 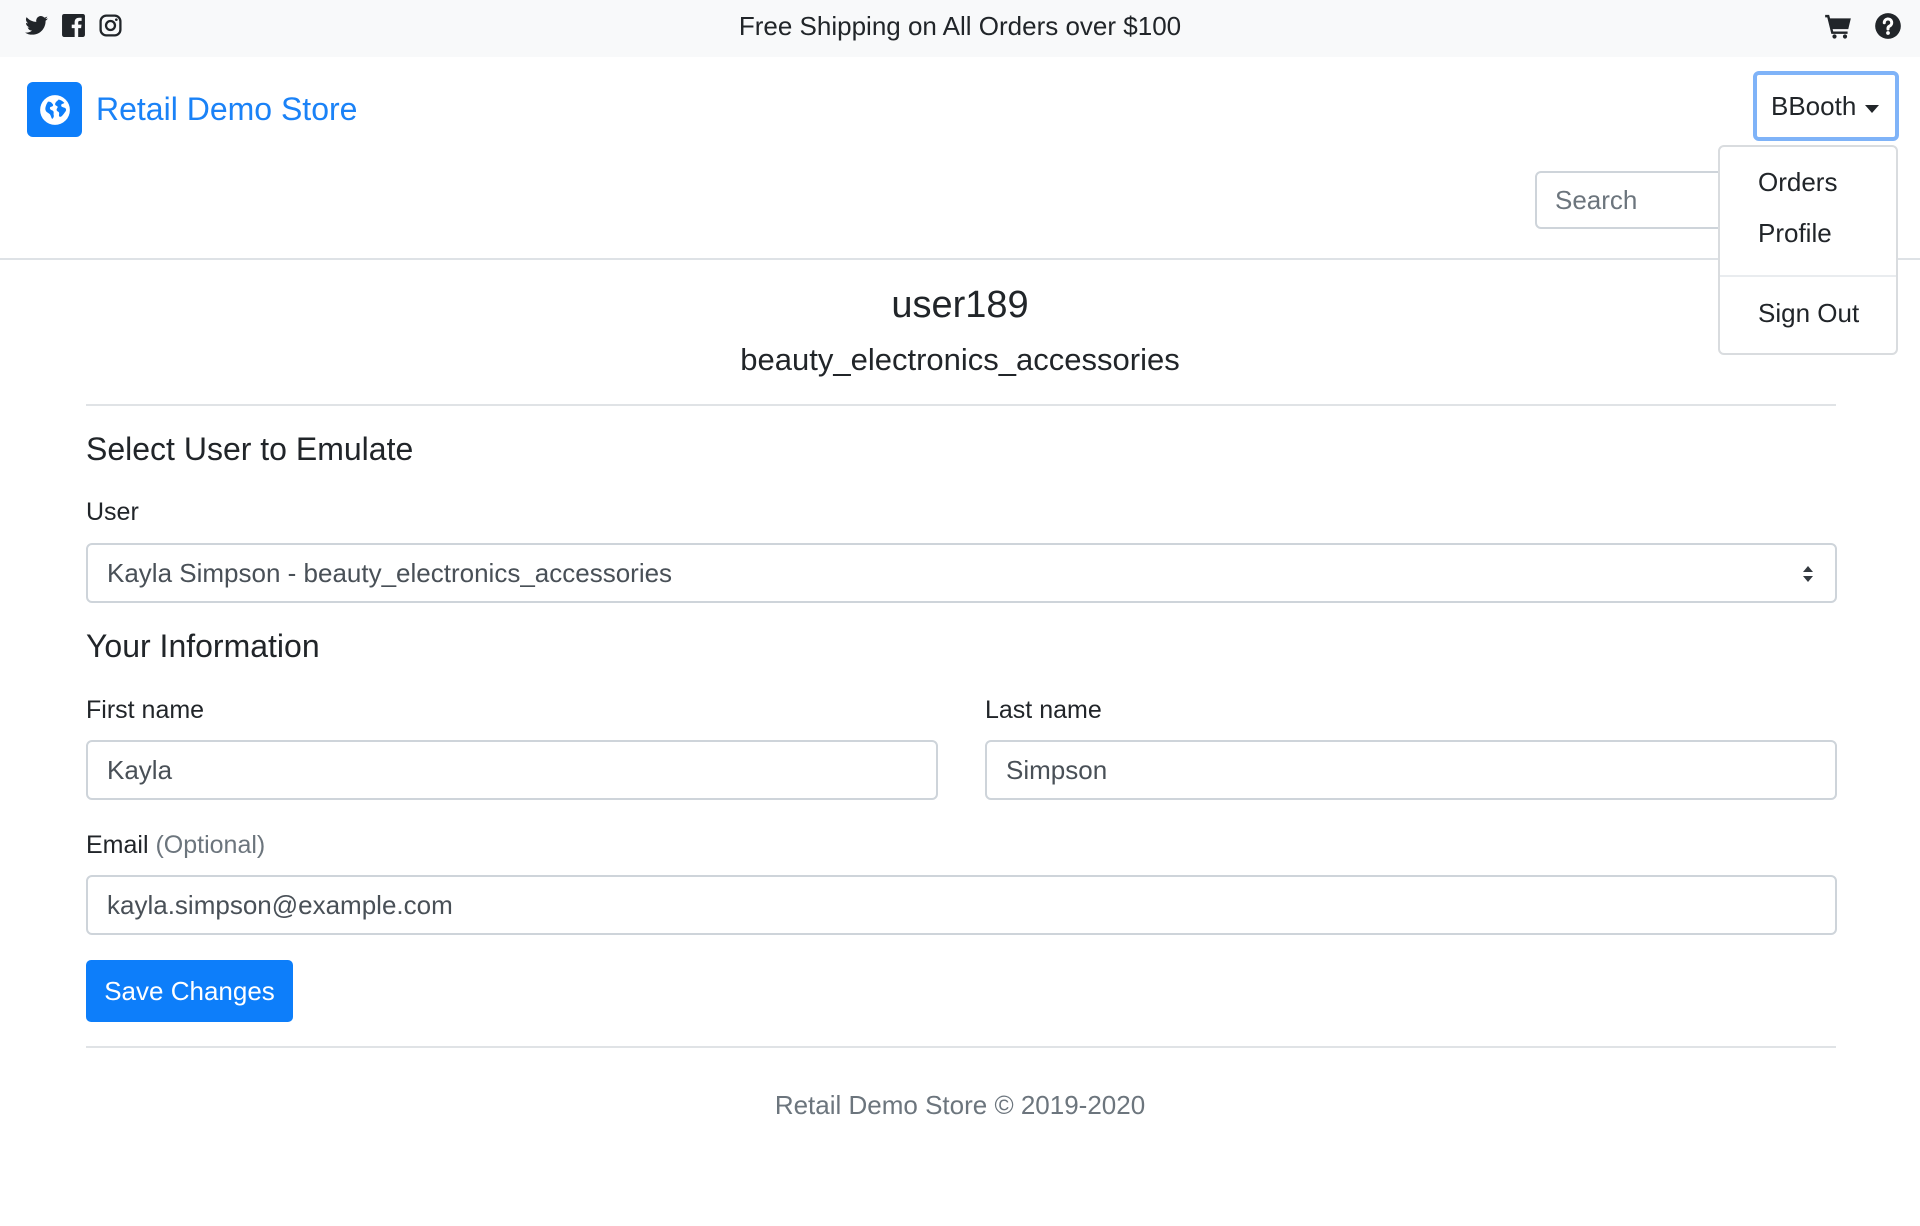 What do you see at coordinates (250, 449) in the screenshot?
I see `emulate-heading: Select User to Emulate` at bounding box center [250, 449].